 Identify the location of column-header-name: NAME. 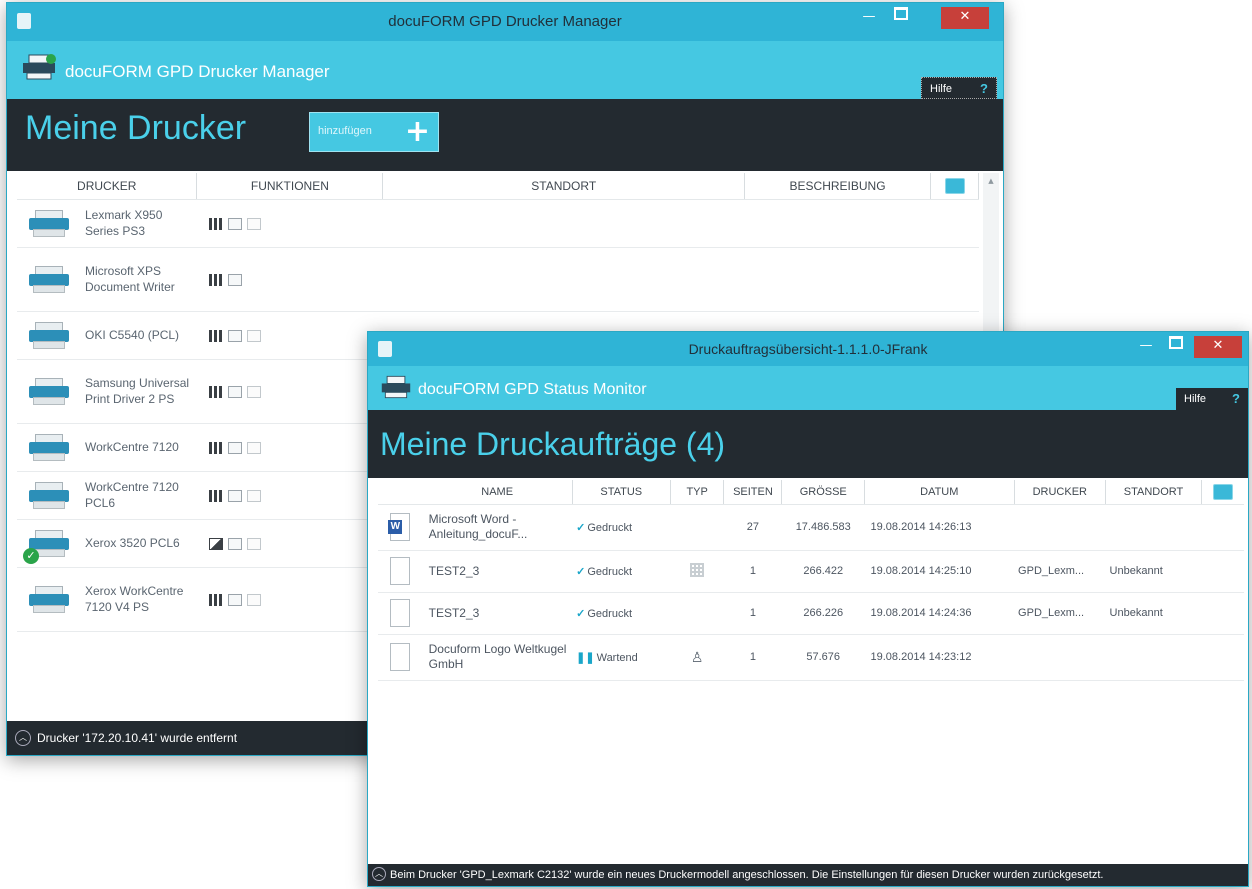
(497, 492).